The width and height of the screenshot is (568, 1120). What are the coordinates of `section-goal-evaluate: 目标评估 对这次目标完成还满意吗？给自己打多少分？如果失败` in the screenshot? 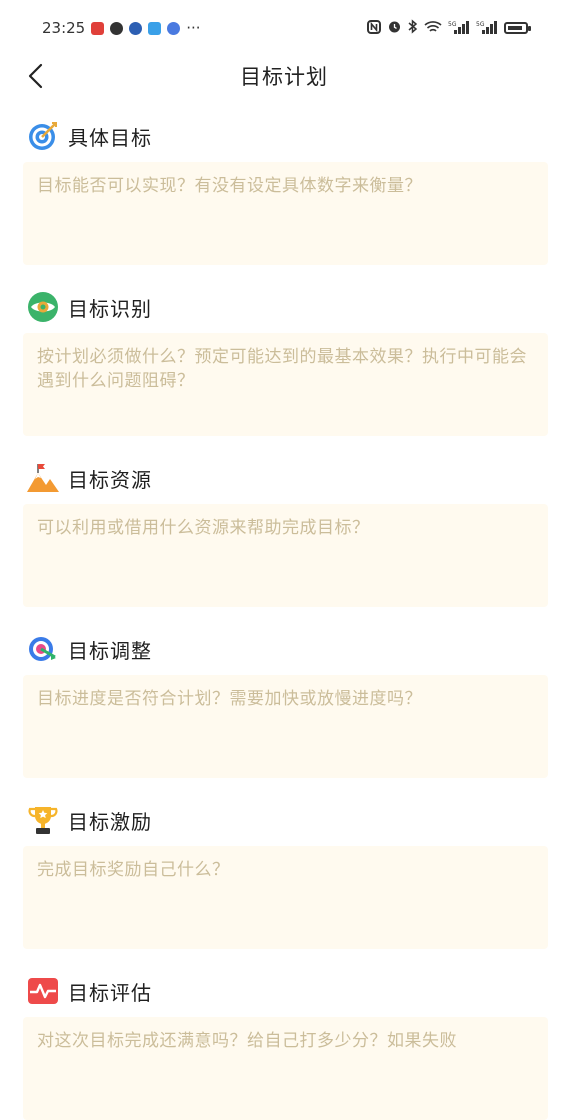 It's located at (285, 1045).